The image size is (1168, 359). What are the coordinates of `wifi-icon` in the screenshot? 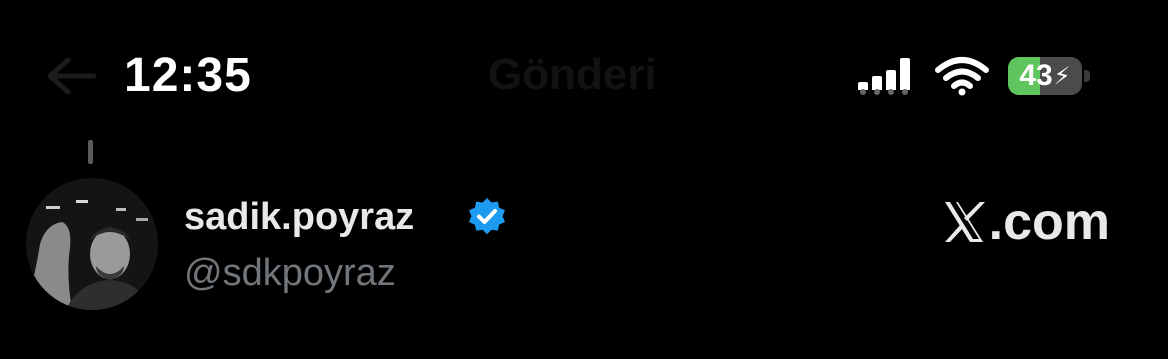 It's located at (962, 76).